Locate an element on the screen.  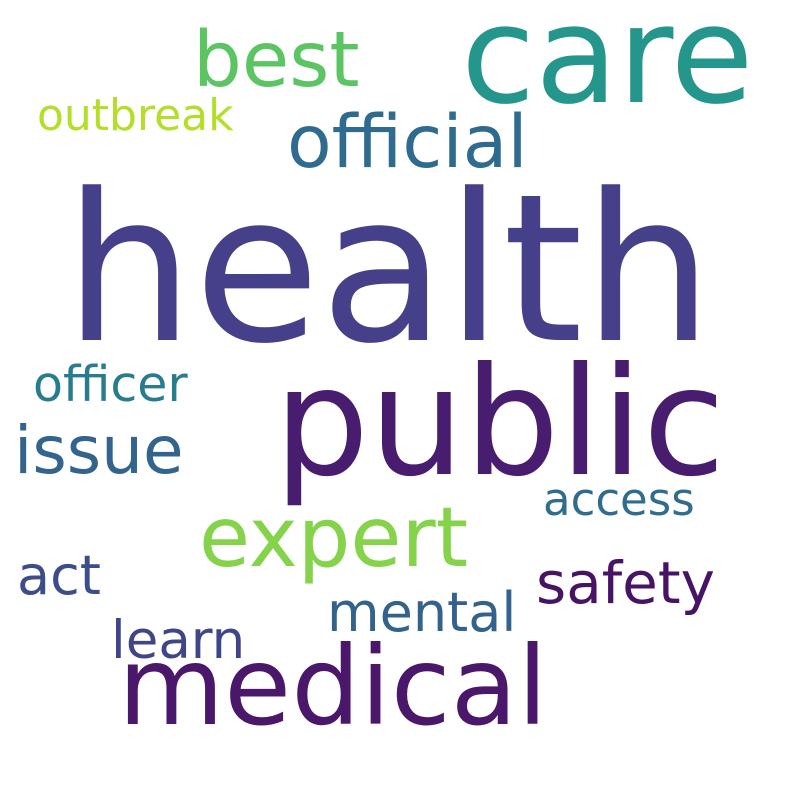
word-official: official is located at coordinates (407, 142).